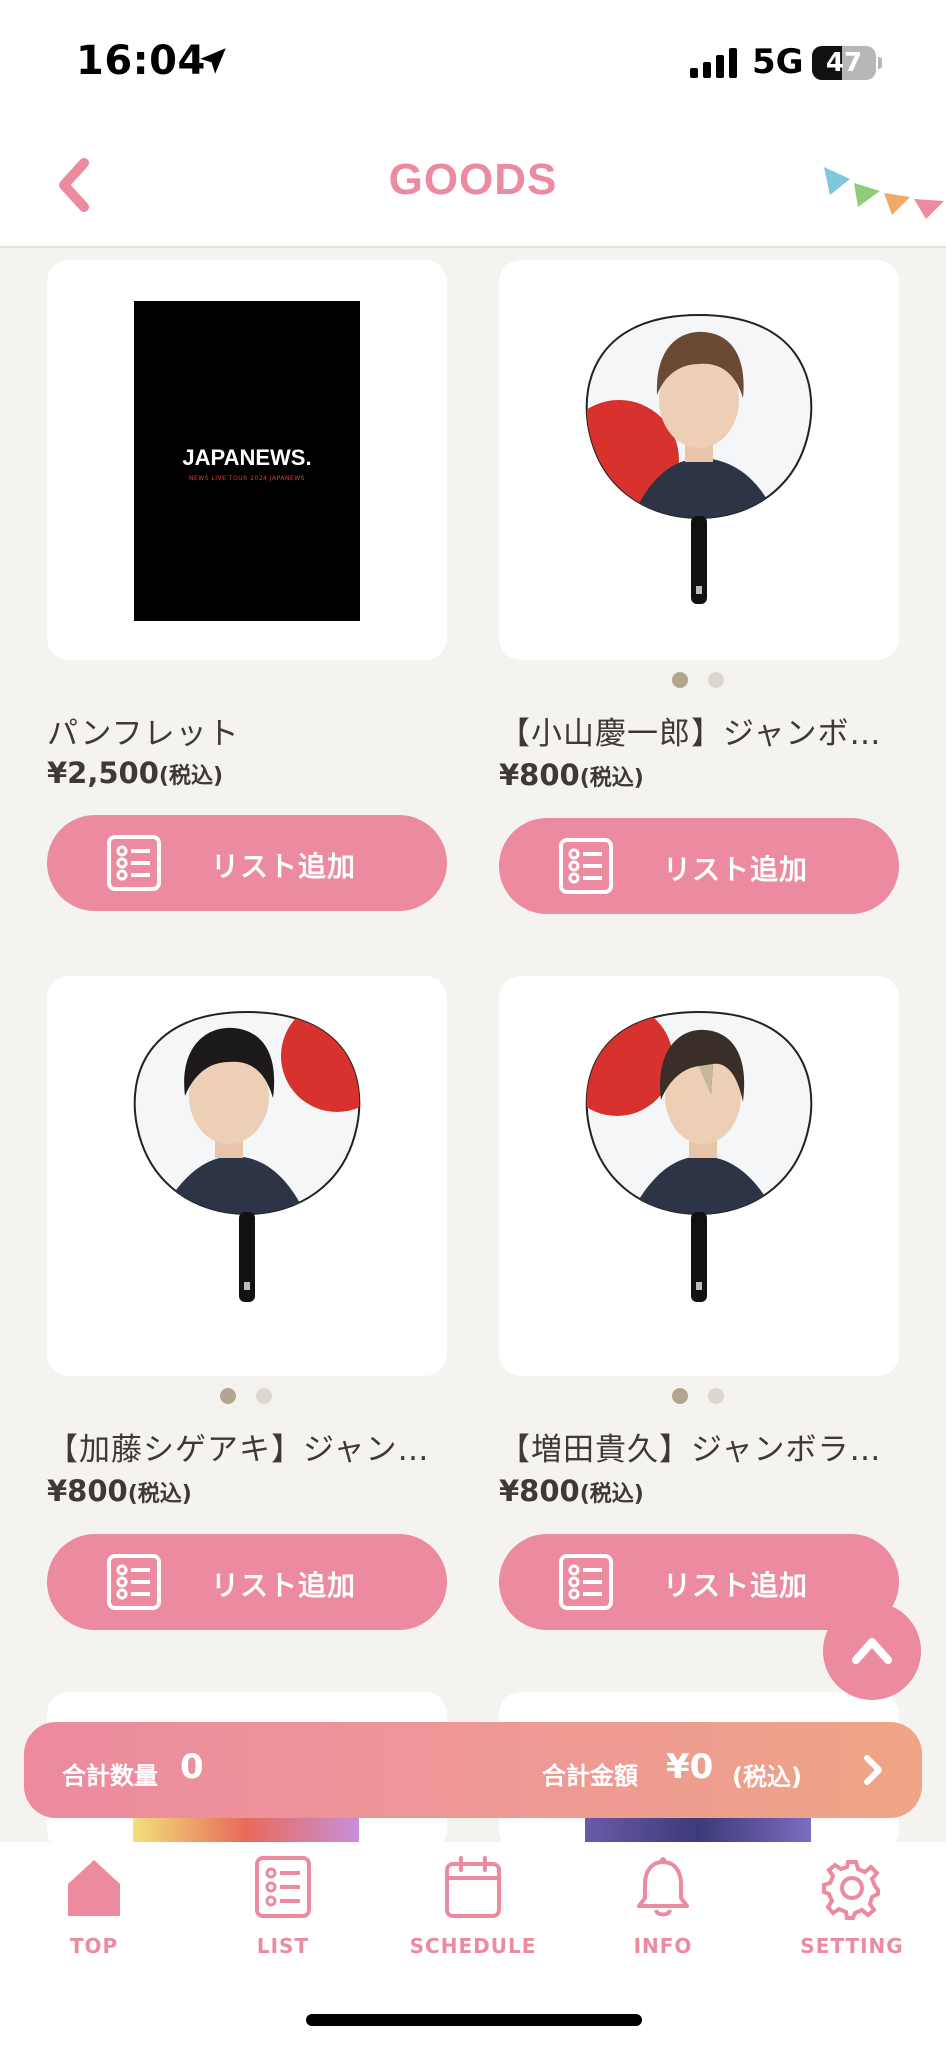 This screenshot has height=2048, width=946. I want to click on bunting-flags-icon, so click(884, 193).